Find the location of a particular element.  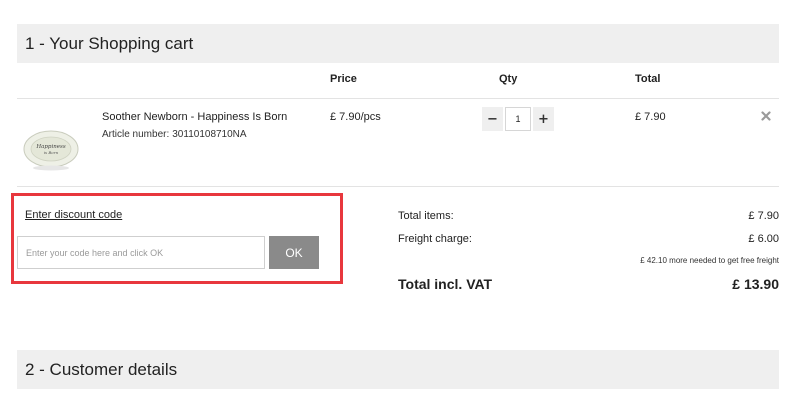

discount-ok-button: OK is located at coordinates (294, 252).